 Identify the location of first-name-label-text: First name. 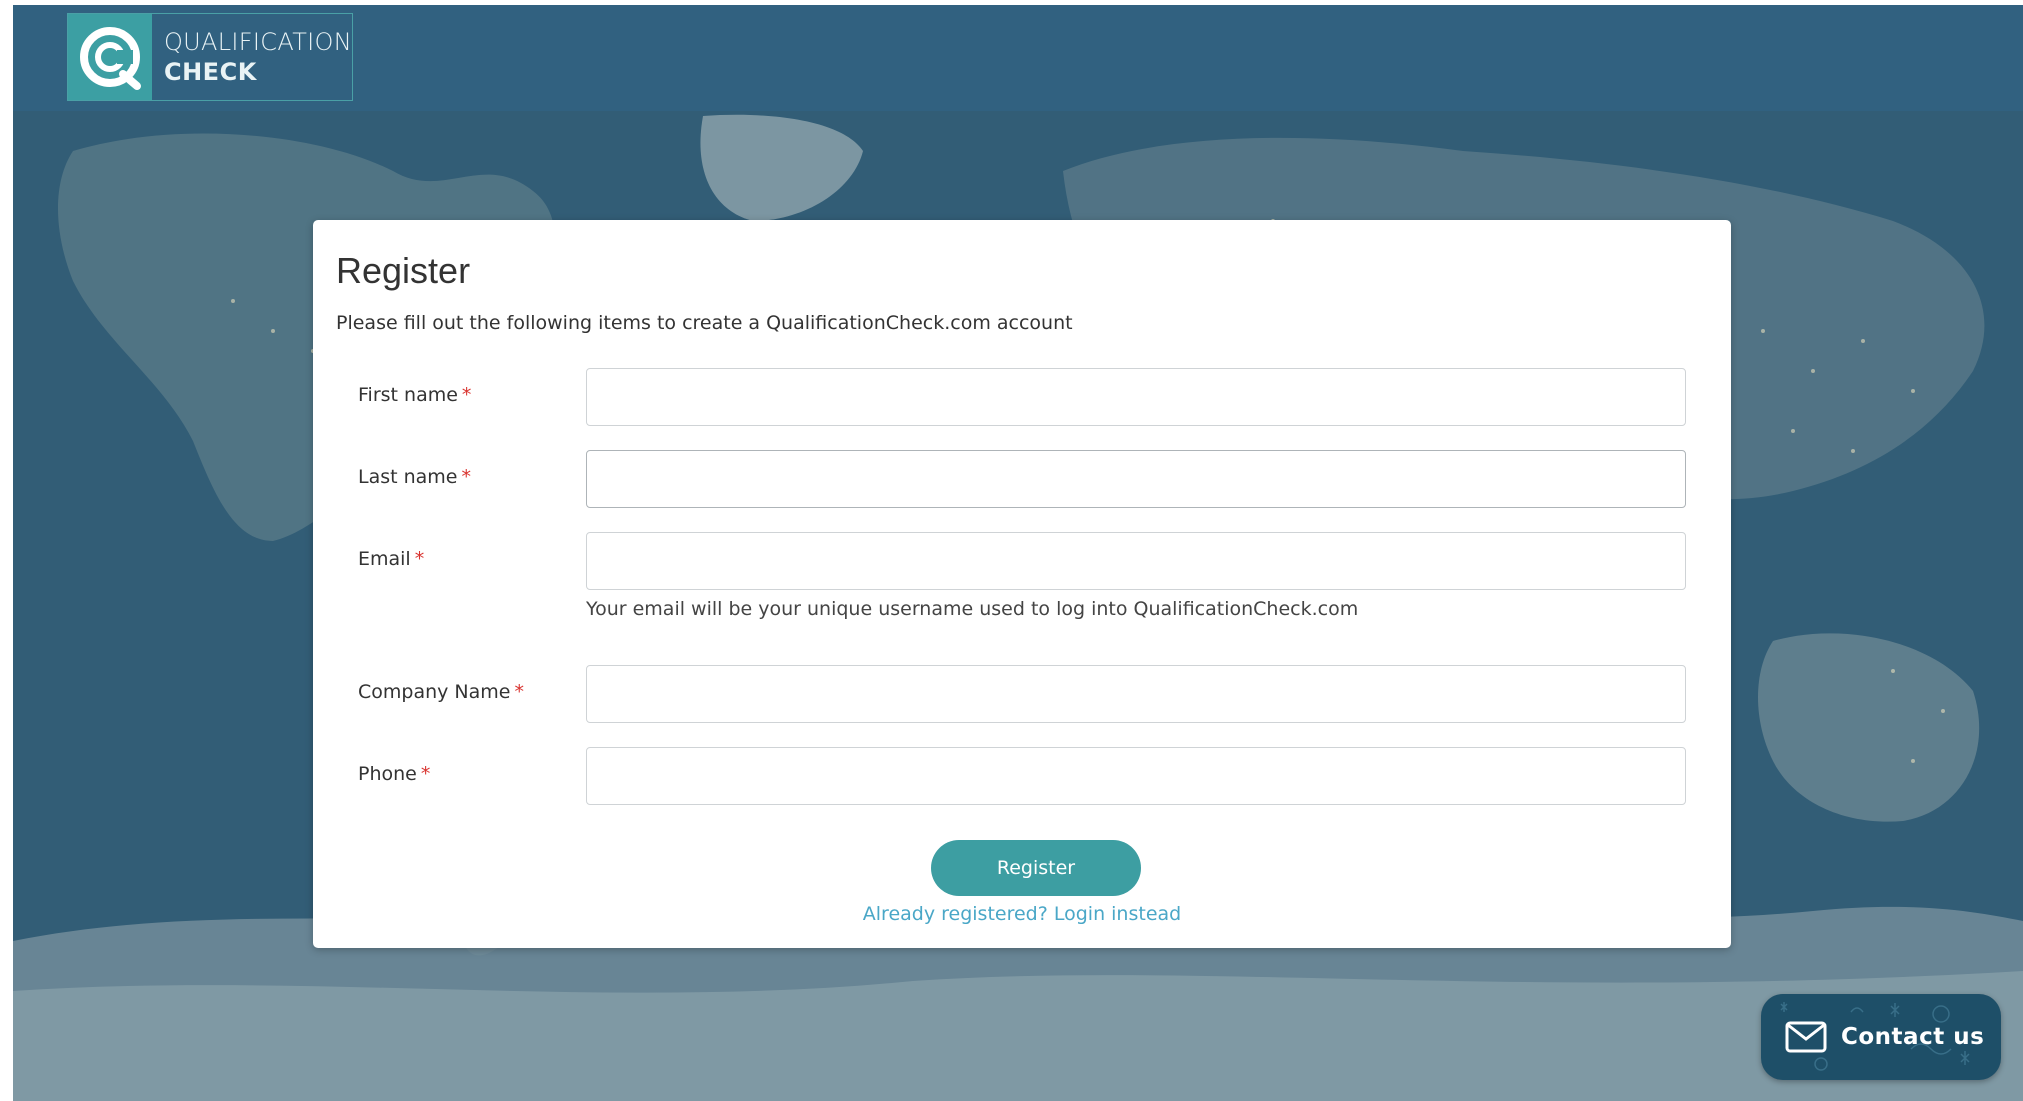
(408, 395).